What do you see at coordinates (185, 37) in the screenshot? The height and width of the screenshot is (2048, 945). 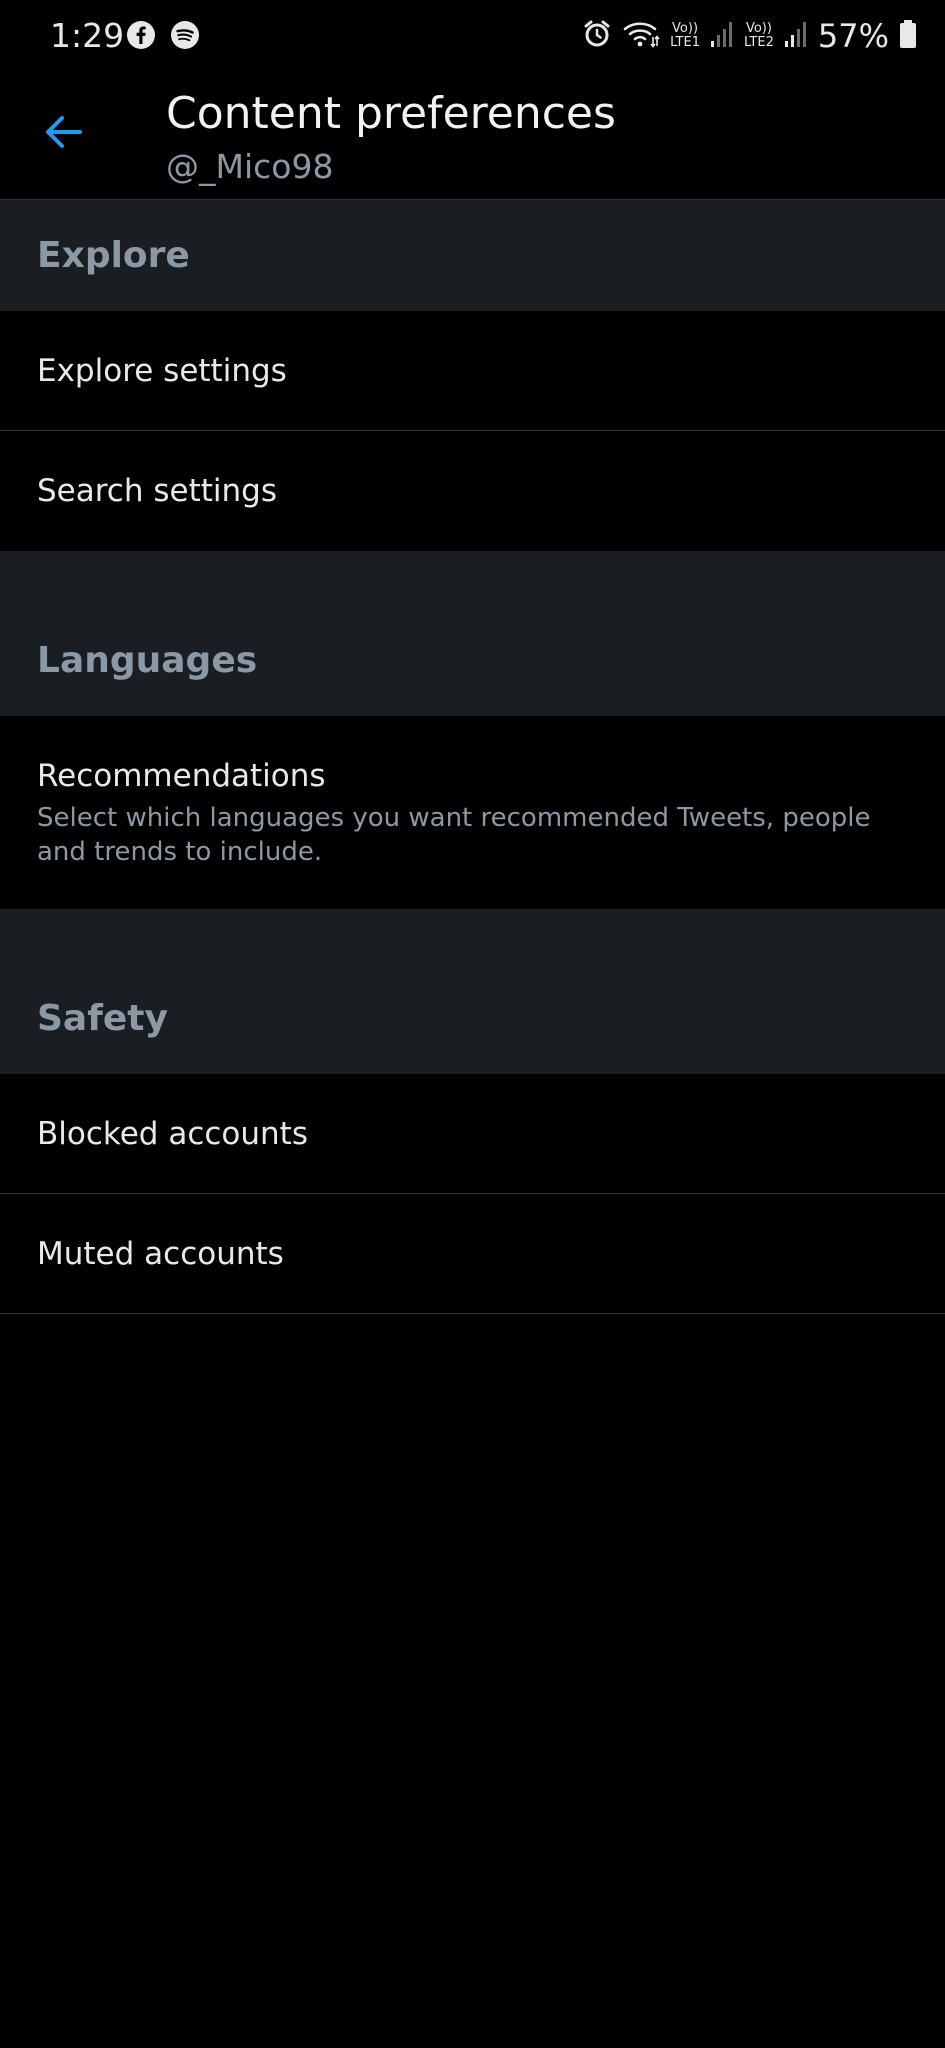 I see `spotify-icon` at bounding box center [185, 37].